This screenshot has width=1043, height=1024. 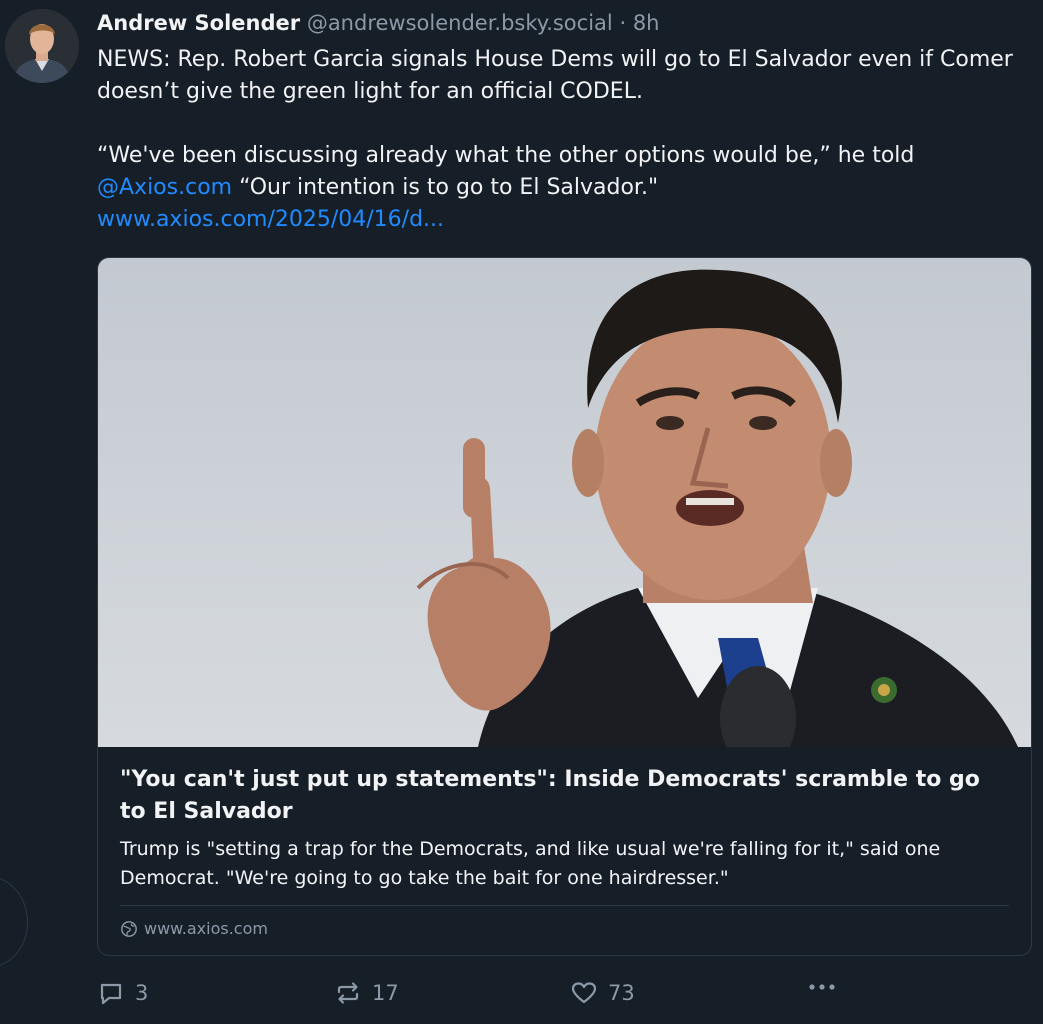 I want to click on post-timestamp: 8h, so click(x=646, y=23).